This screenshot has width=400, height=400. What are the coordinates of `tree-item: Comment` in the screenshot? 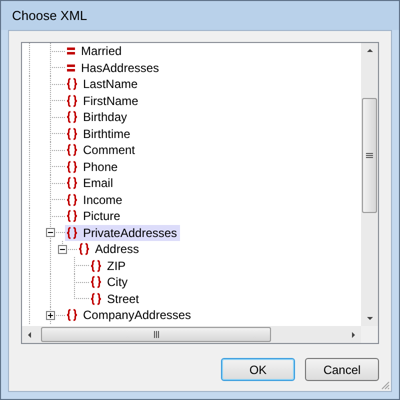 It's located at (101, 150).